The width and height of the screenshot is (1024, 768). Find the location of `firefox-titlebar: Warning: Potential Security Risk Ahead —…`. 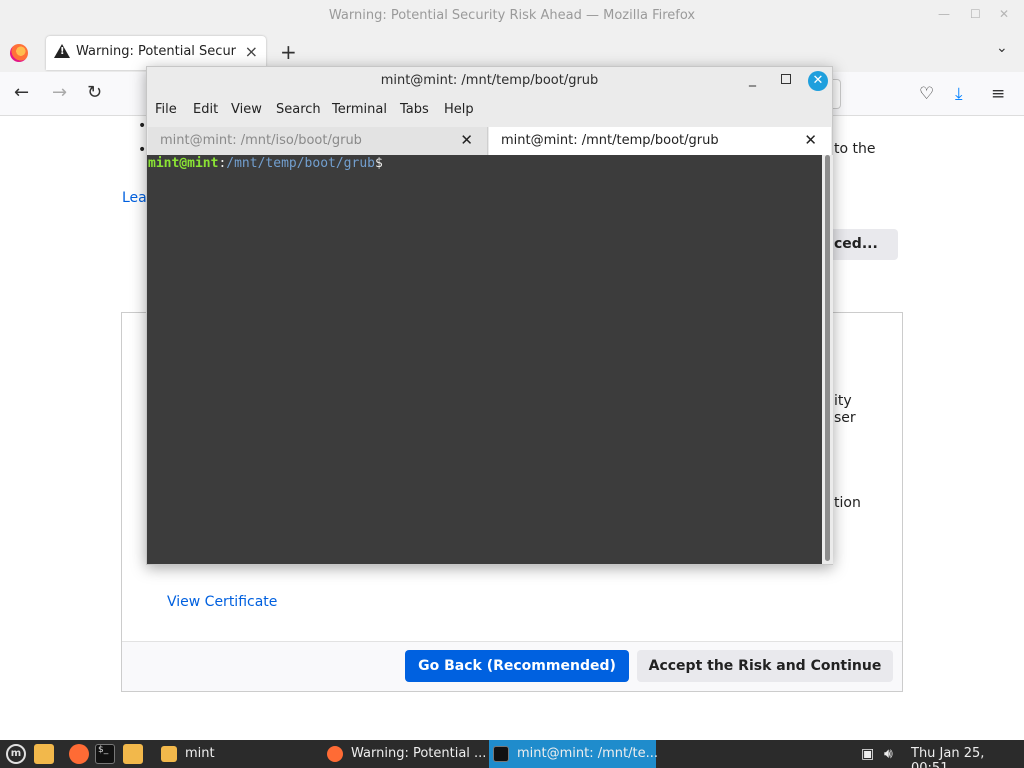

firefox-titlebar: Warning: Potential Security Risk Ahead —… is located at coordinates (512, 16).